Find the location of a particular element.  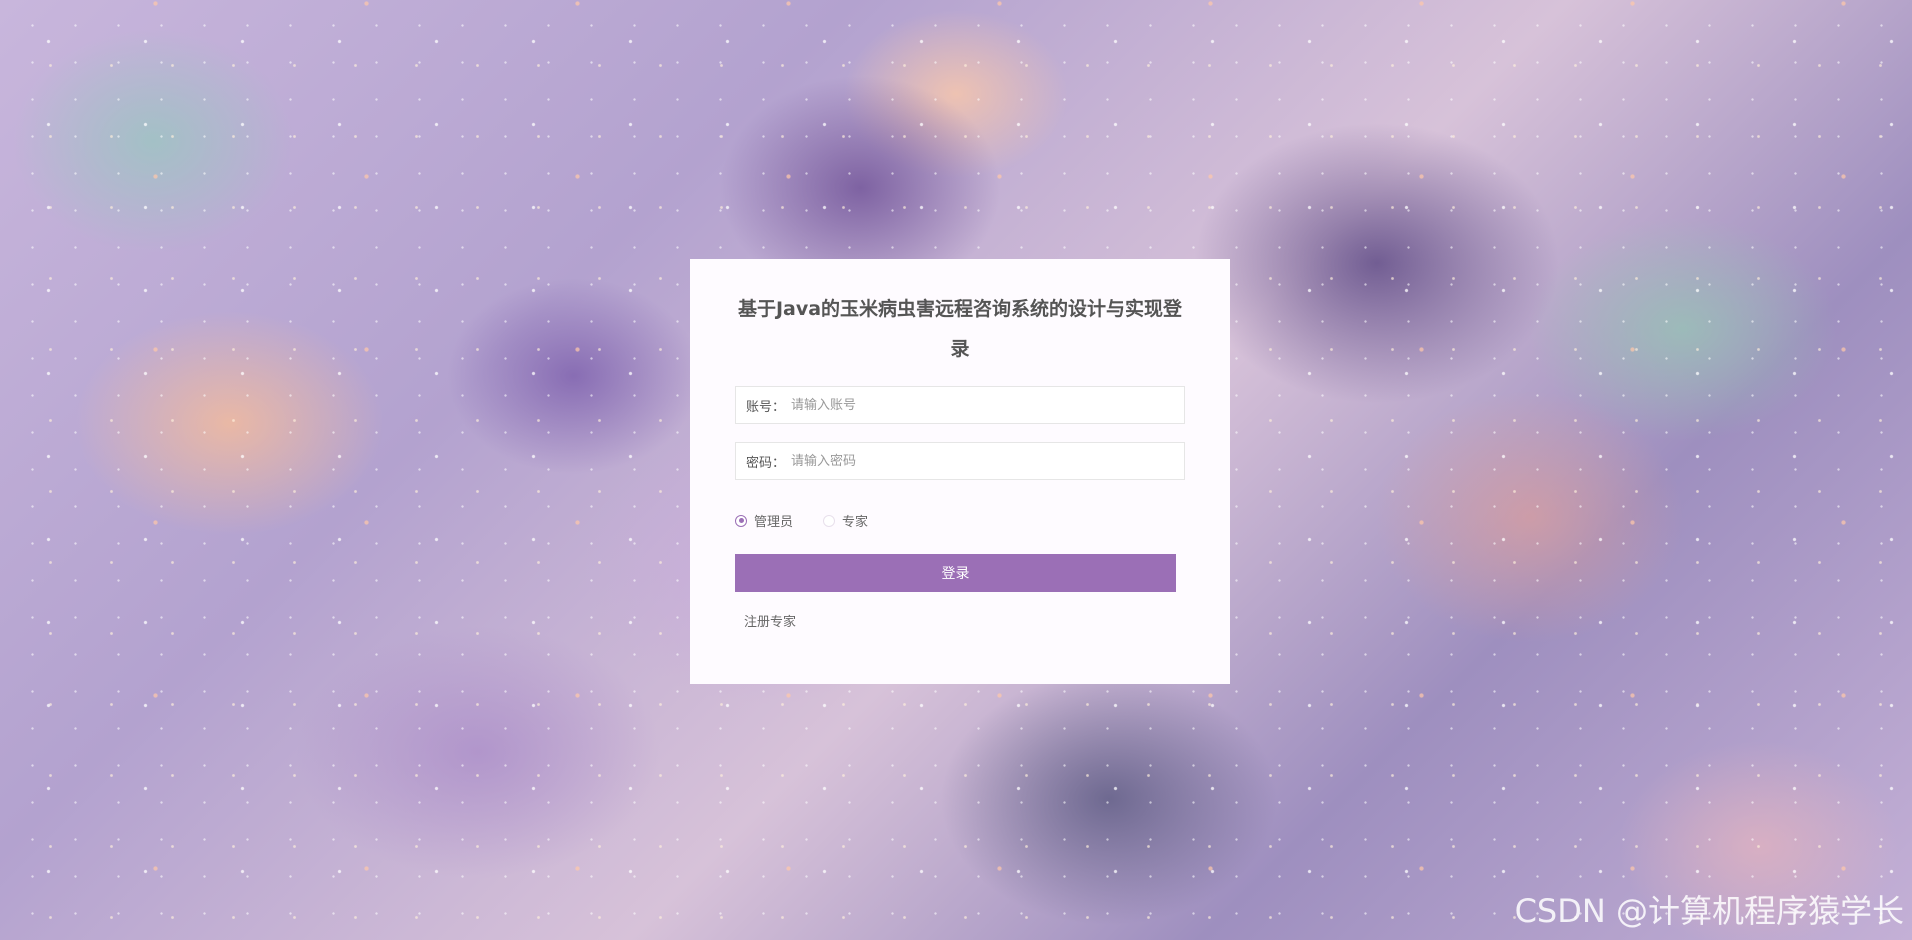

password-label: 密码： is located at coordinates (766, 463).